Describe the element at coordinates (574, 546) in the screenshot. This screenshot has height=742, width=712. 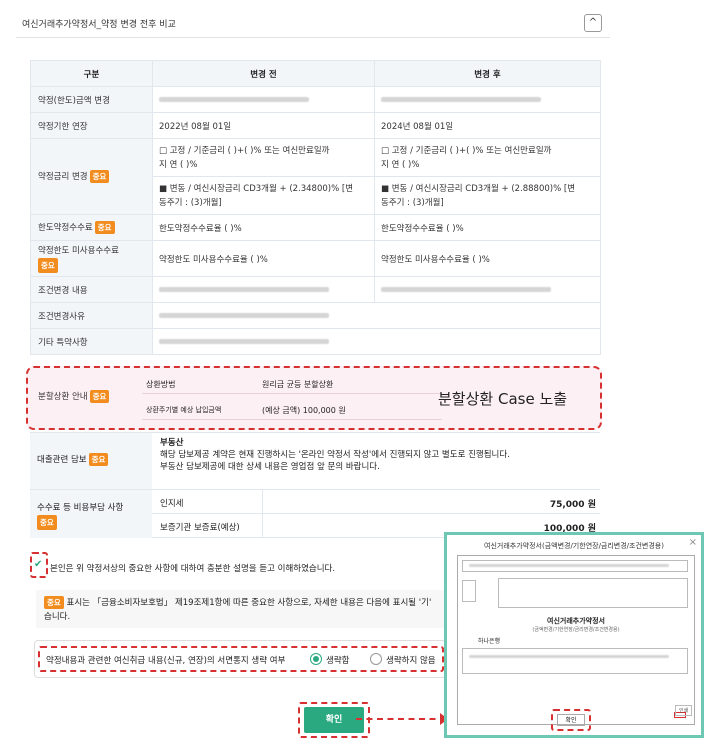
I see `popup-title: 여신거래추가약정서(금액변경/기한연장/금리변경/조건변경용)` at that location.